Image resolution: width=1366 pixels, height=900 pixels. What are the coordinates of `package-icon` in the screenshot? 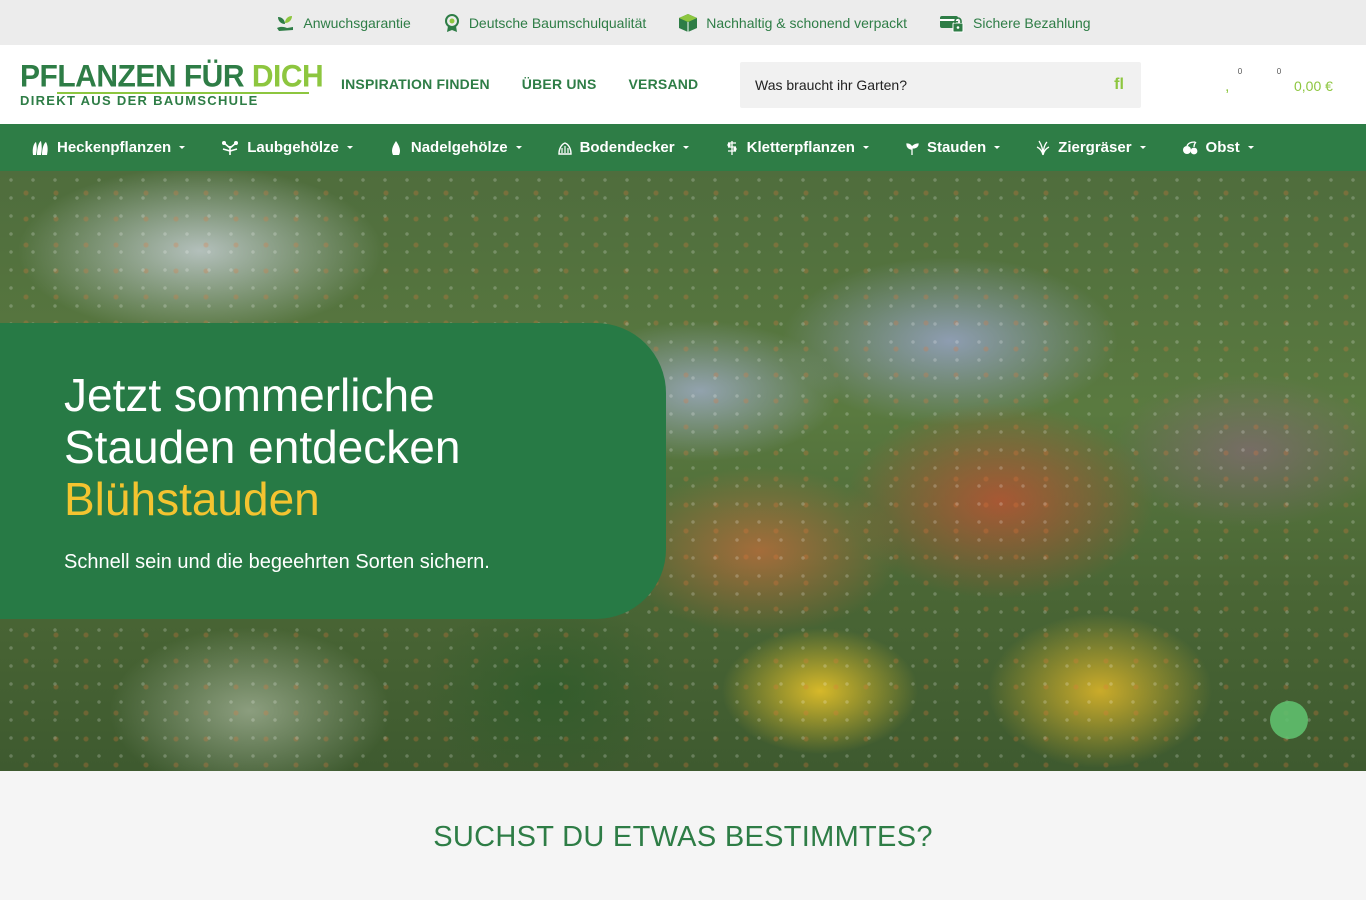 It's located at (688, 22).